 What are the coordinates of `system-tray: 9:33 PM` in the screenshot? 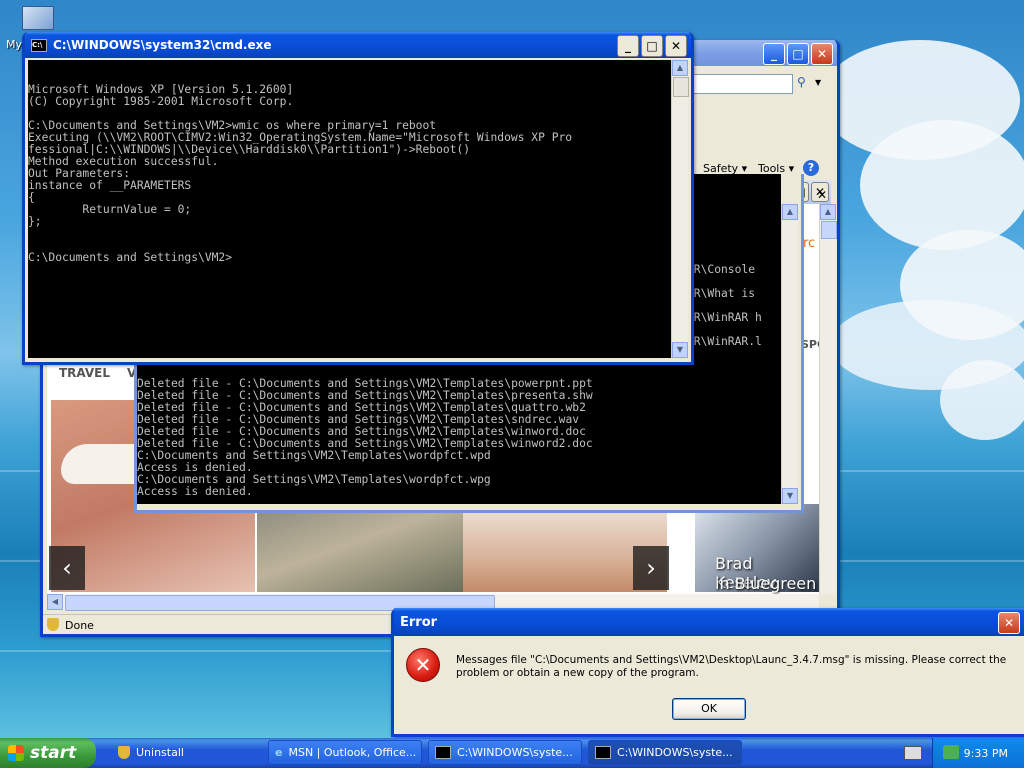 It's located at (978, 753).